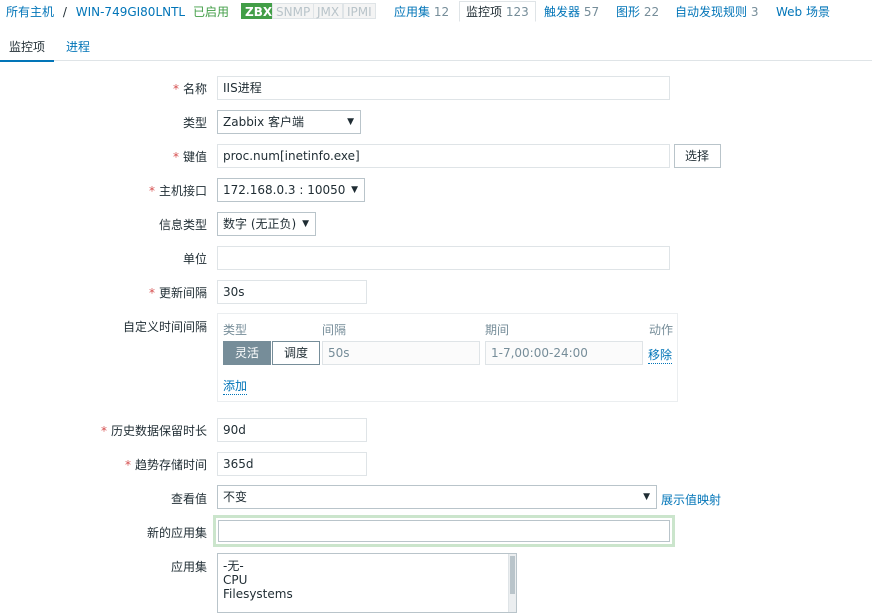 The height and width of the screenshot is (613, 872). Describe the element at coordinates (188, 499) in the screenshot. I see `show-value-label: 查看值` at that location.